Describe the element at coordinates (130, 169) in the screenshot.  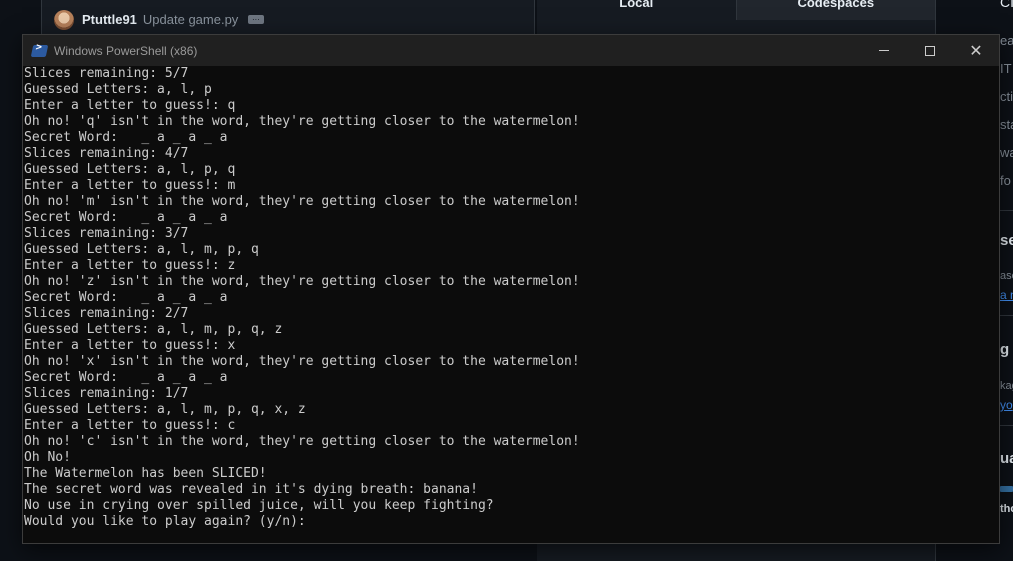
I see `console-line: Guessed Letters: a, l, p, q` at that location.